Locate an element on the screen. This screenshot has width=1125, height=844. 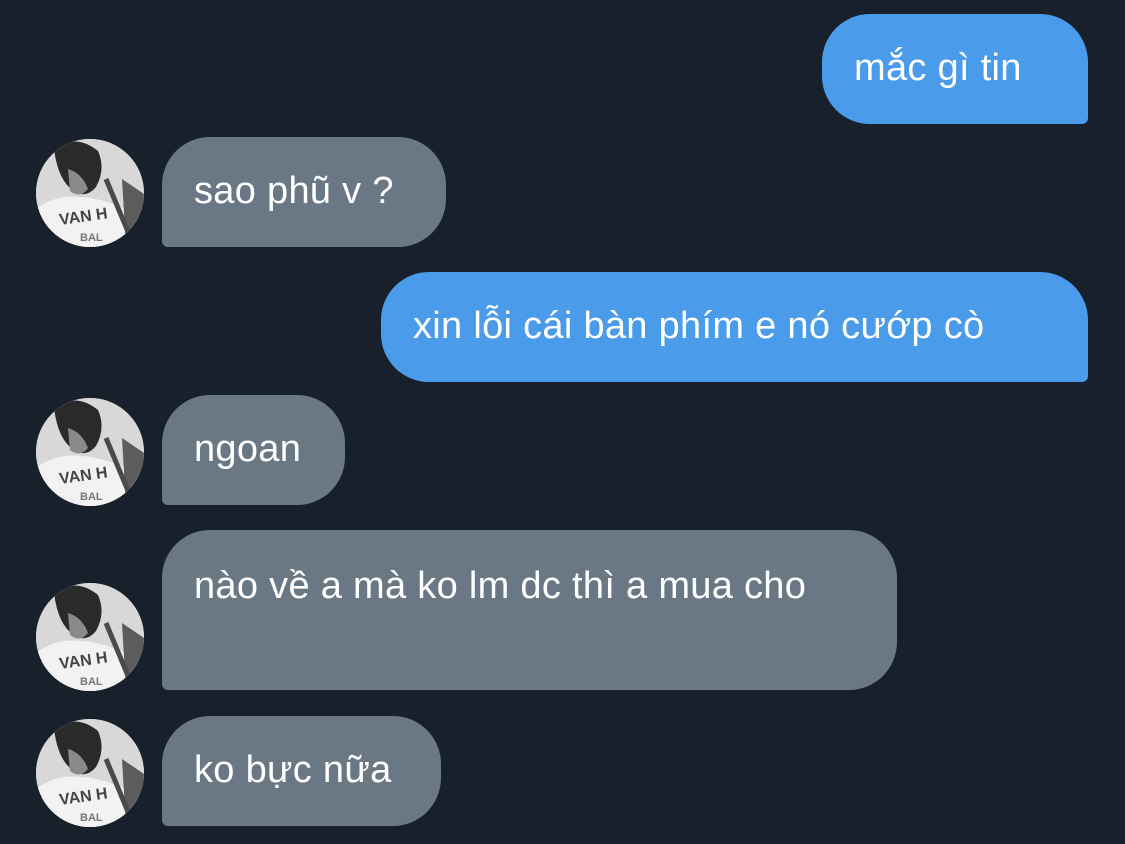
message-bubble-incoming: nào về a mà ko lm dc thì a mua cho is located at coordinates (529, 610).